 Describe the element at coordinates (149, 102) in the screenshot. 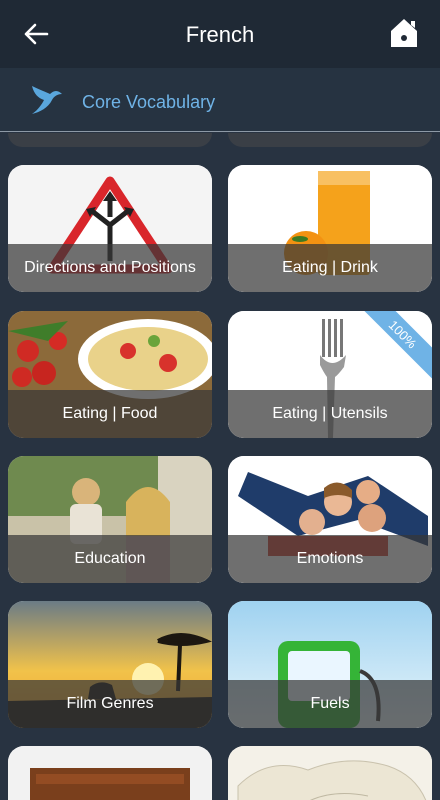

I see `section-title: Core Vocabulary` at that location.